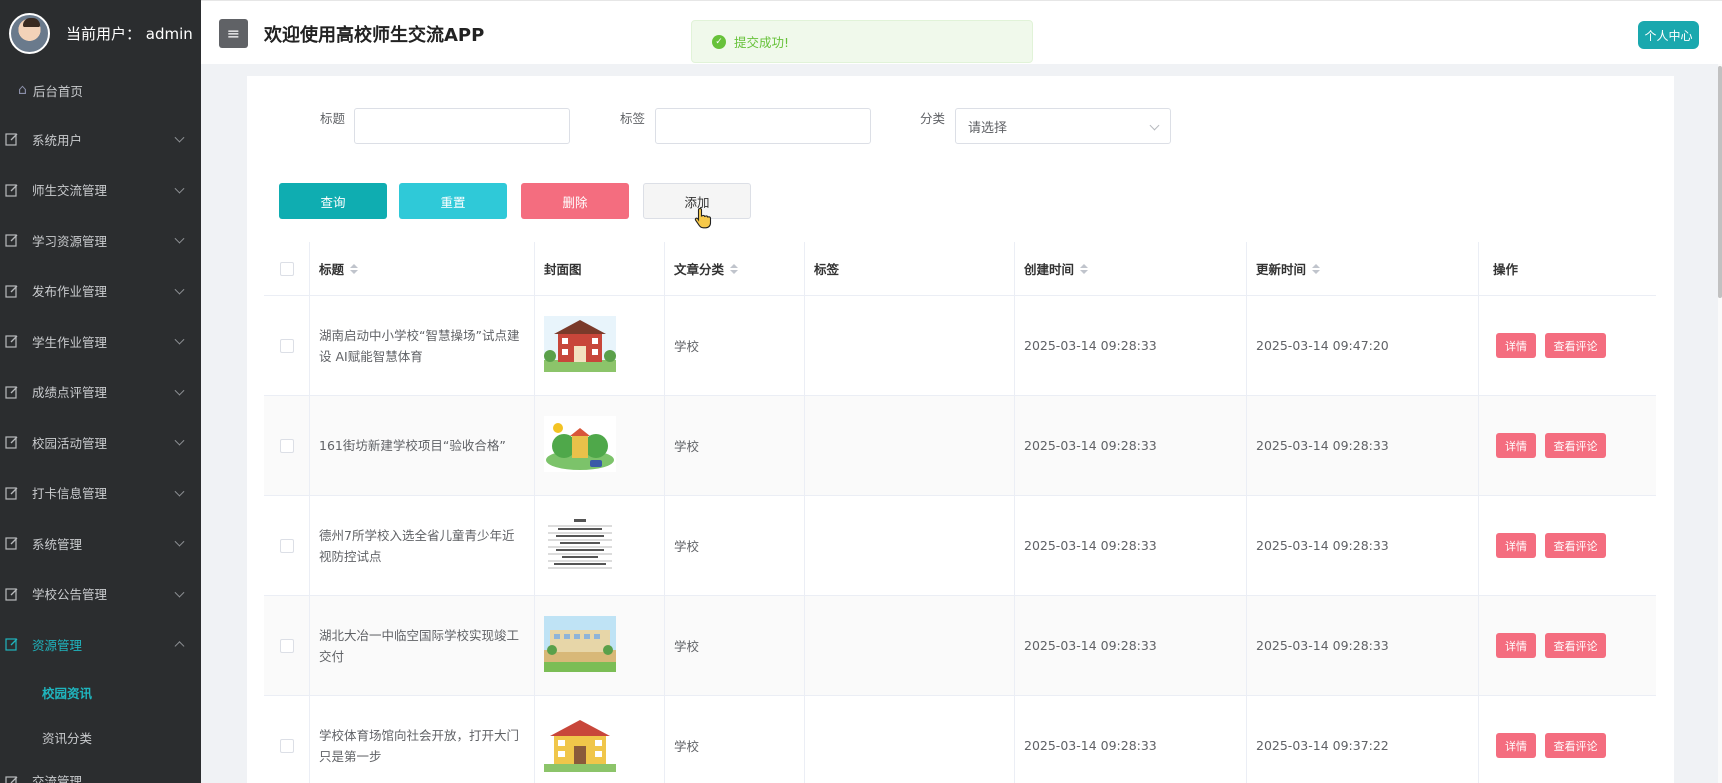 This screenshot has height=783, width=1722. What do you see at coordinates (580, 745) in the screenshot?
I see `cover-image` at bounding box center [580, 745].